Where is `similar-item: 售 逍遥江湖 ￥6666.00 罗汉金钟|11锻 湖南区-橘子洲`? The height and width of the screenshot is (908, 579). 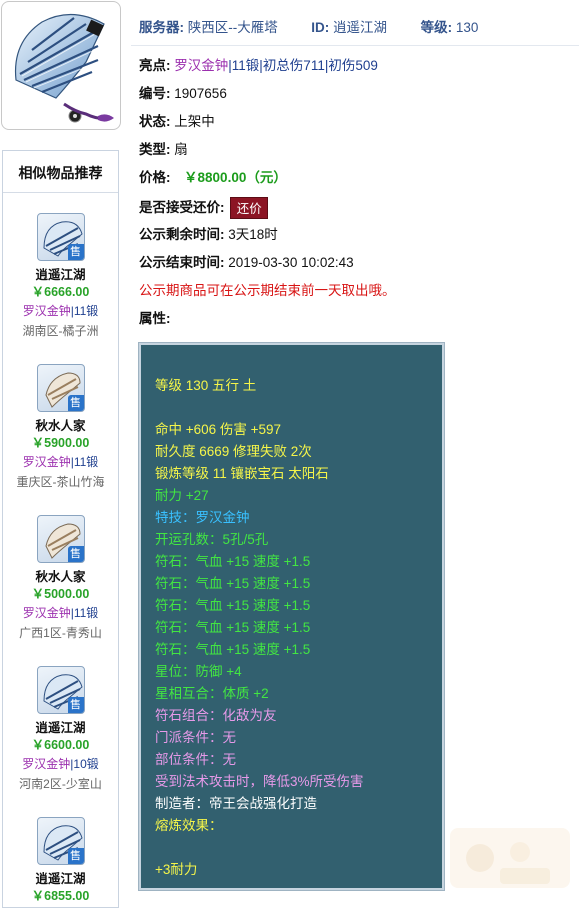 similar-item: 售 逍遥江湖 ￥6666.00 罗汉金钟|11锻 湖南区-橘子洲 is located at coordinates (60, 277).